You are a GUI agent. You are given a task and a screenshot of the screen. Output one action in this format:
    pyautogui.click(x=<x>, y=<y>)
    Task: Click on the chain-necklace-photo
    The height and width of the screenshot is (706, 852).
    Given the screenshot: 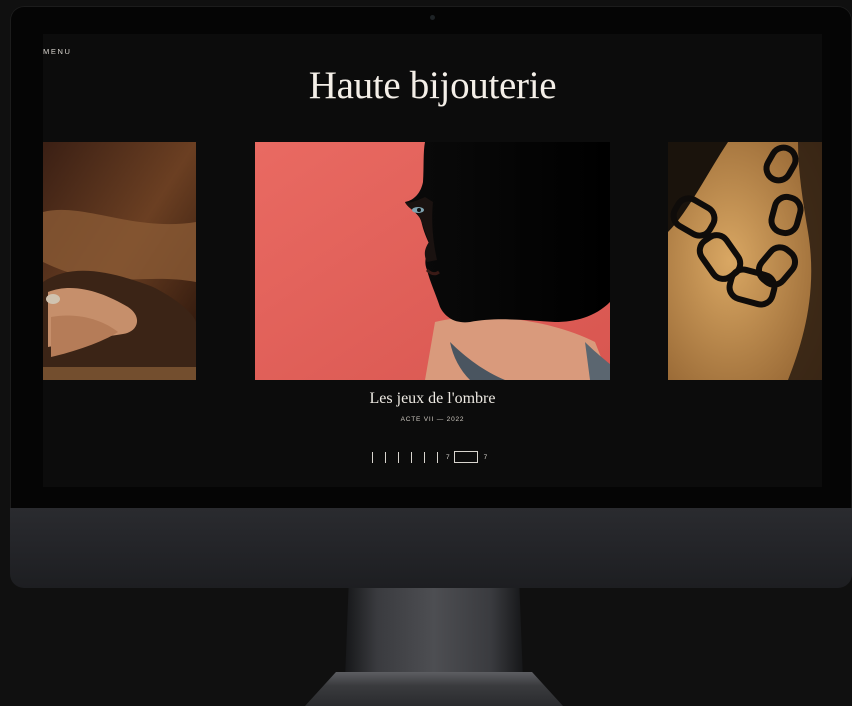 What is the action you would take?
    pyautogui.click(x=745, y=261)
    